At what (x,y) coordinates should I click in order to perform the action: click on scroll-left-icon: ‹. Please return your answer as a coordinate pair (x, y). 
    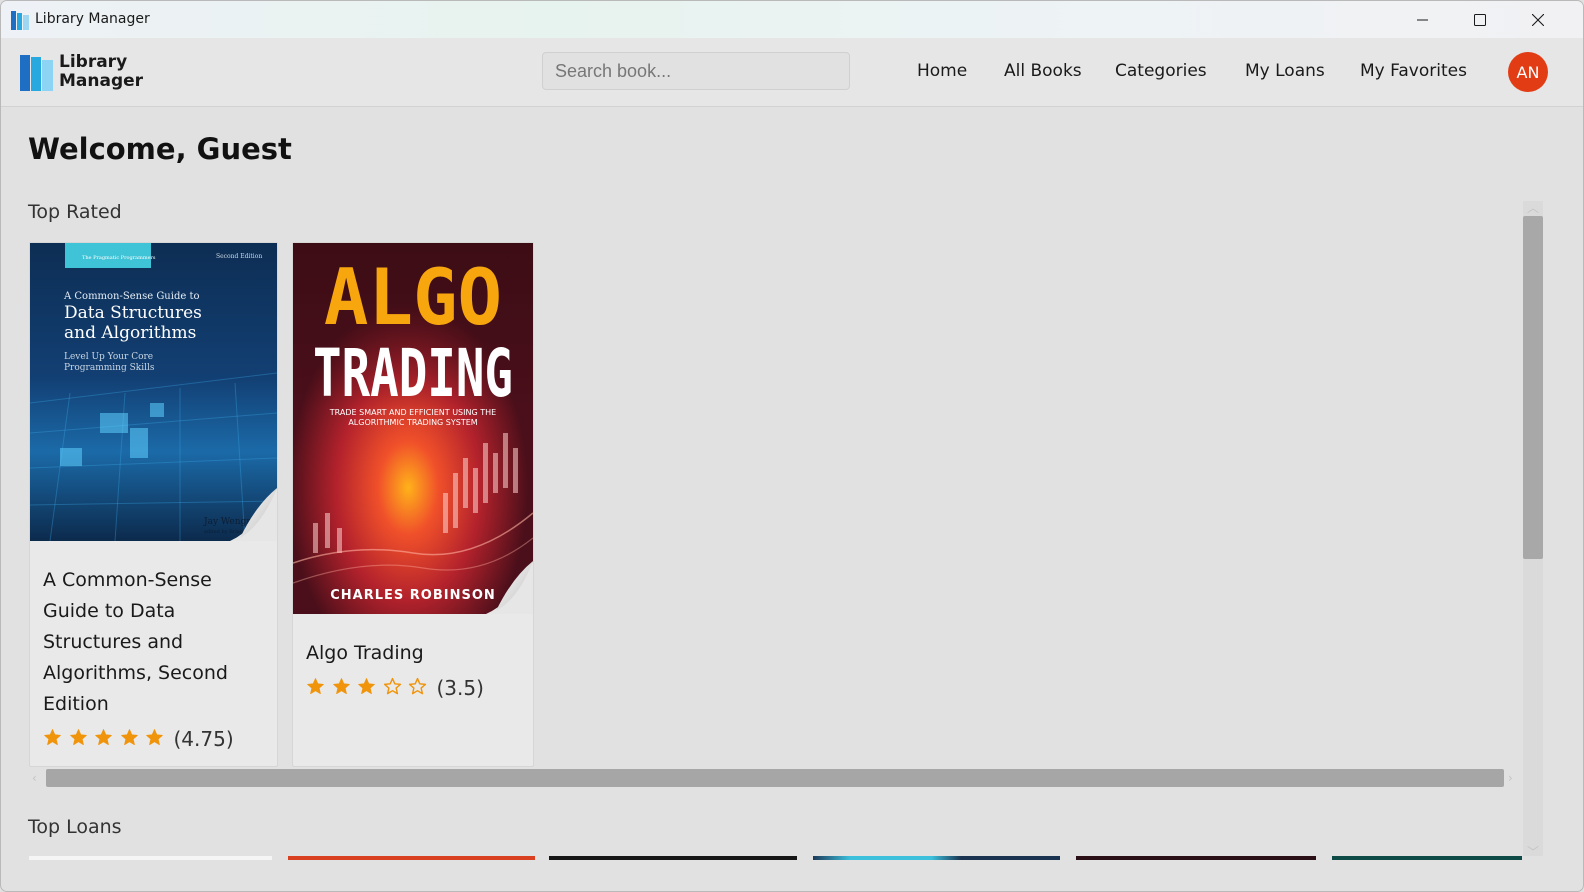
    Looking at the image, I should click on (34, 778).